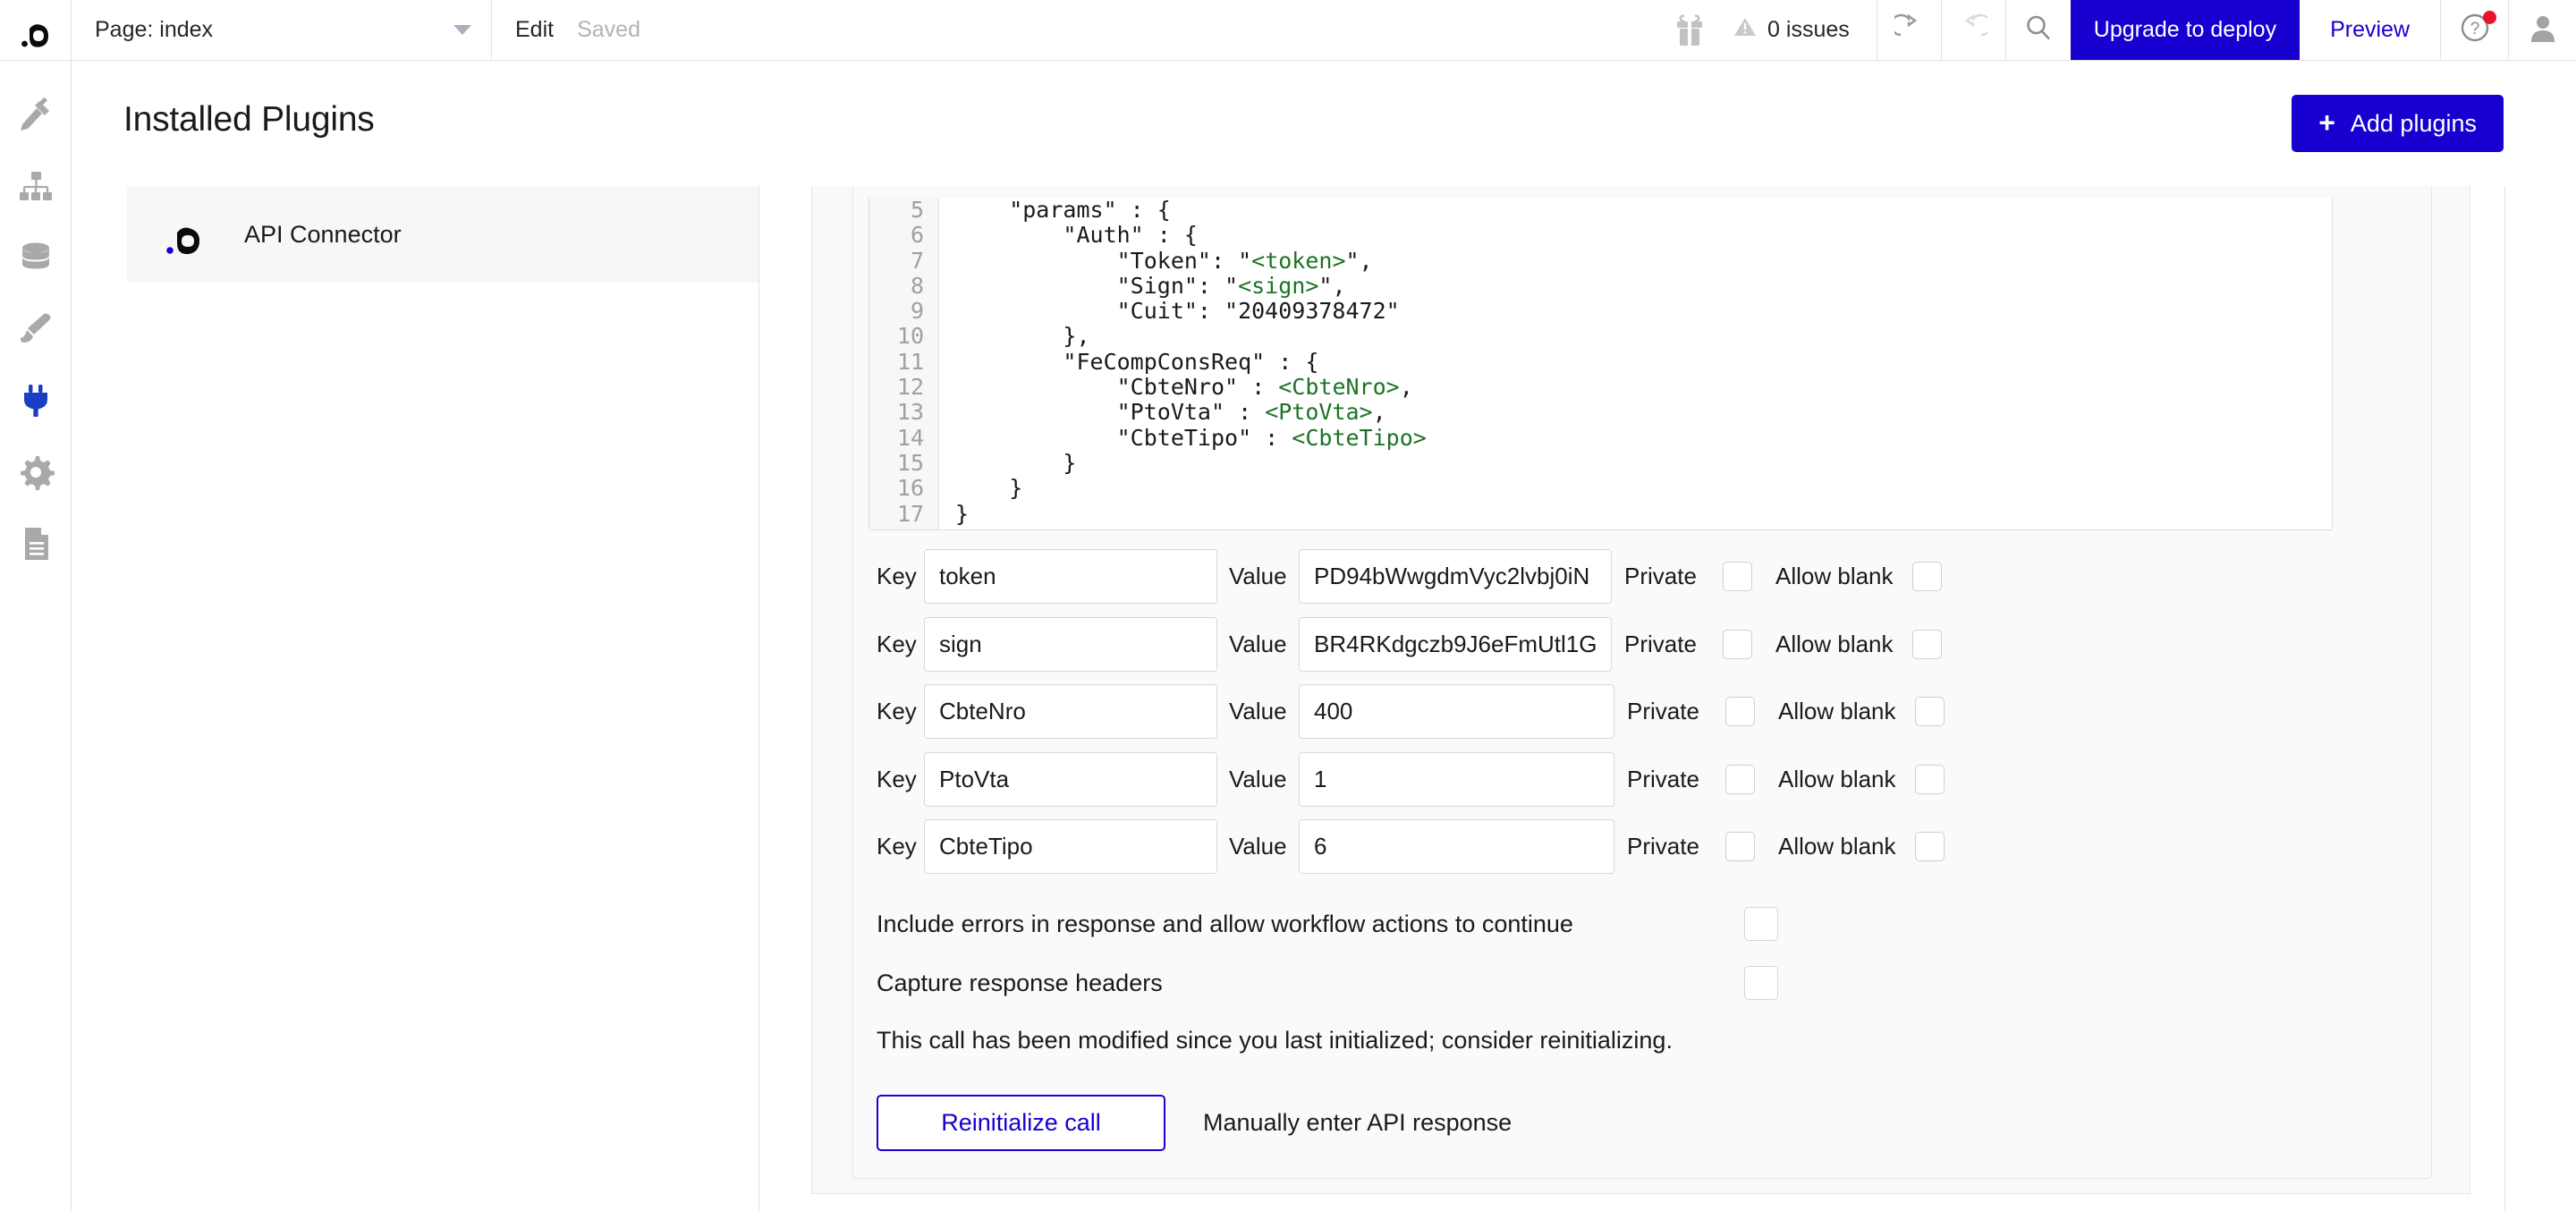 The width and height of the screenshot is (2576, 1211). What do you see at coordinates (1974, 30) in the screenshot?
I see `redo-button` at bounding box center [1974, 30].